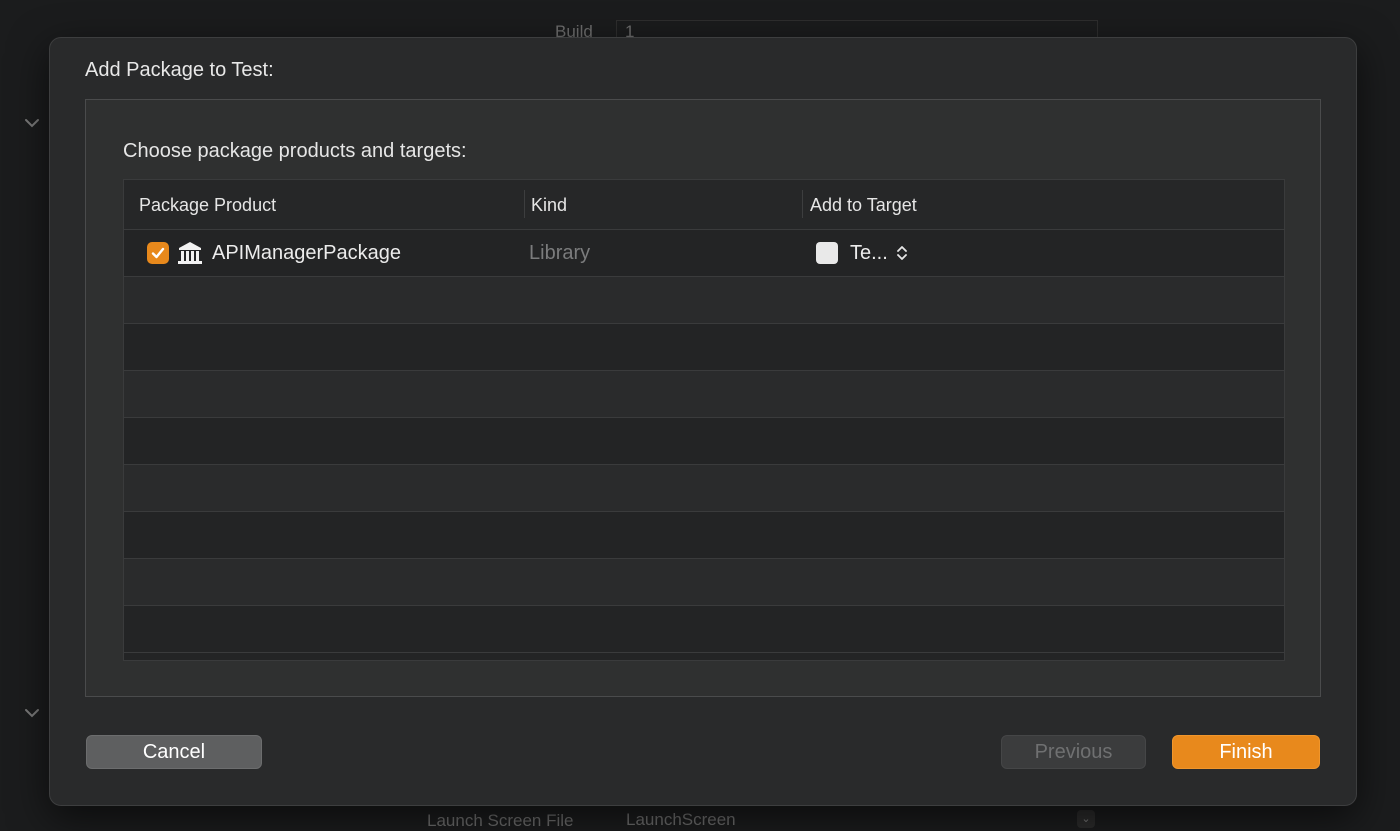 The height and width of the screenshot is (831, 1400). What do you see at coordinates (704, 205) in the screenshot?
I see `table-header: Package Product Kind Add to Target` at bounding box center [704, 205].